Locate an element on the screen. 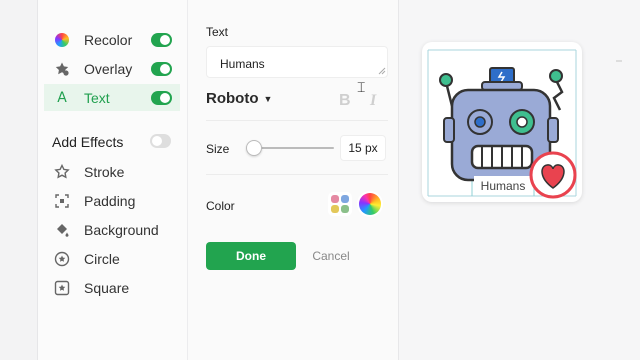  text-field-label: Text is located at coordinates (217, 32).